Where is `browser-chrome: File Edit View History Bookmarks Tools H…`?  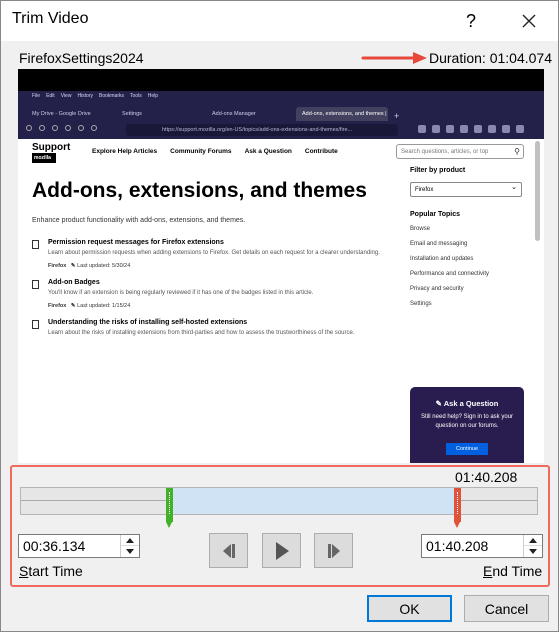 browser-chrome: File Edit View History Bookmarks Tools H… is located at coordinates (281, 115).